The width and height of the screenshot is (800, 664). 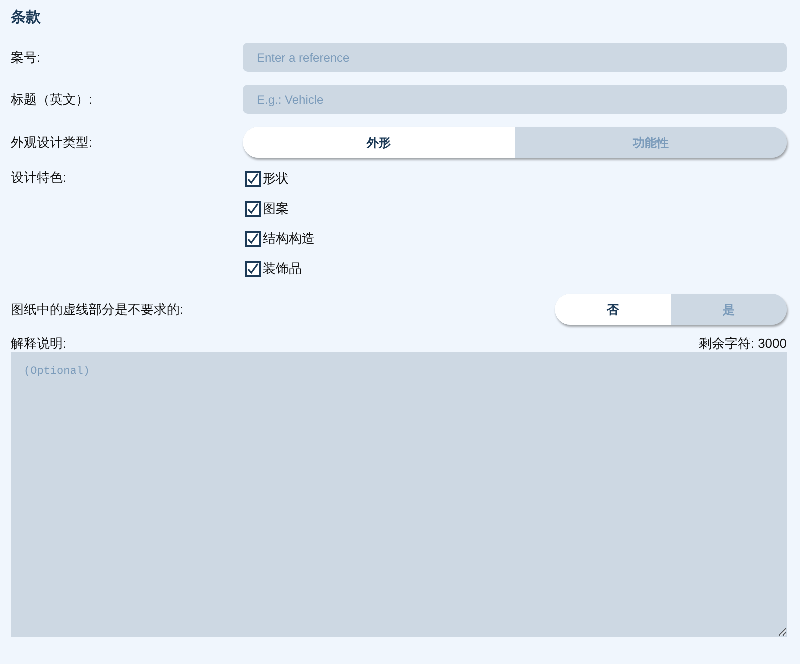 What do you see at coordinates (276, 209) in the screenshot?
I see `checkbox-label: 图案` at bounding box center [276, 209].